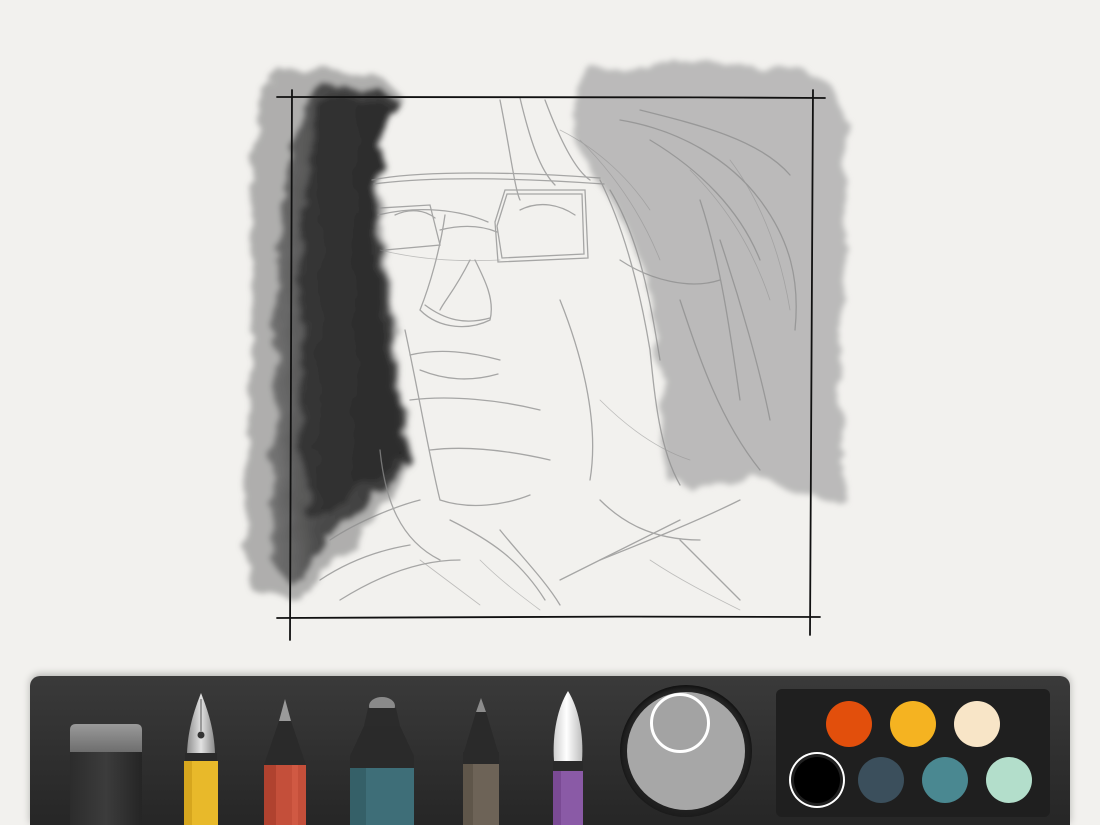 Image resolution: width=1100 pixels, height=825 pixels. Describe the element at coordinates (913, 753) in the screenshot. I see `color-palette` at that location.